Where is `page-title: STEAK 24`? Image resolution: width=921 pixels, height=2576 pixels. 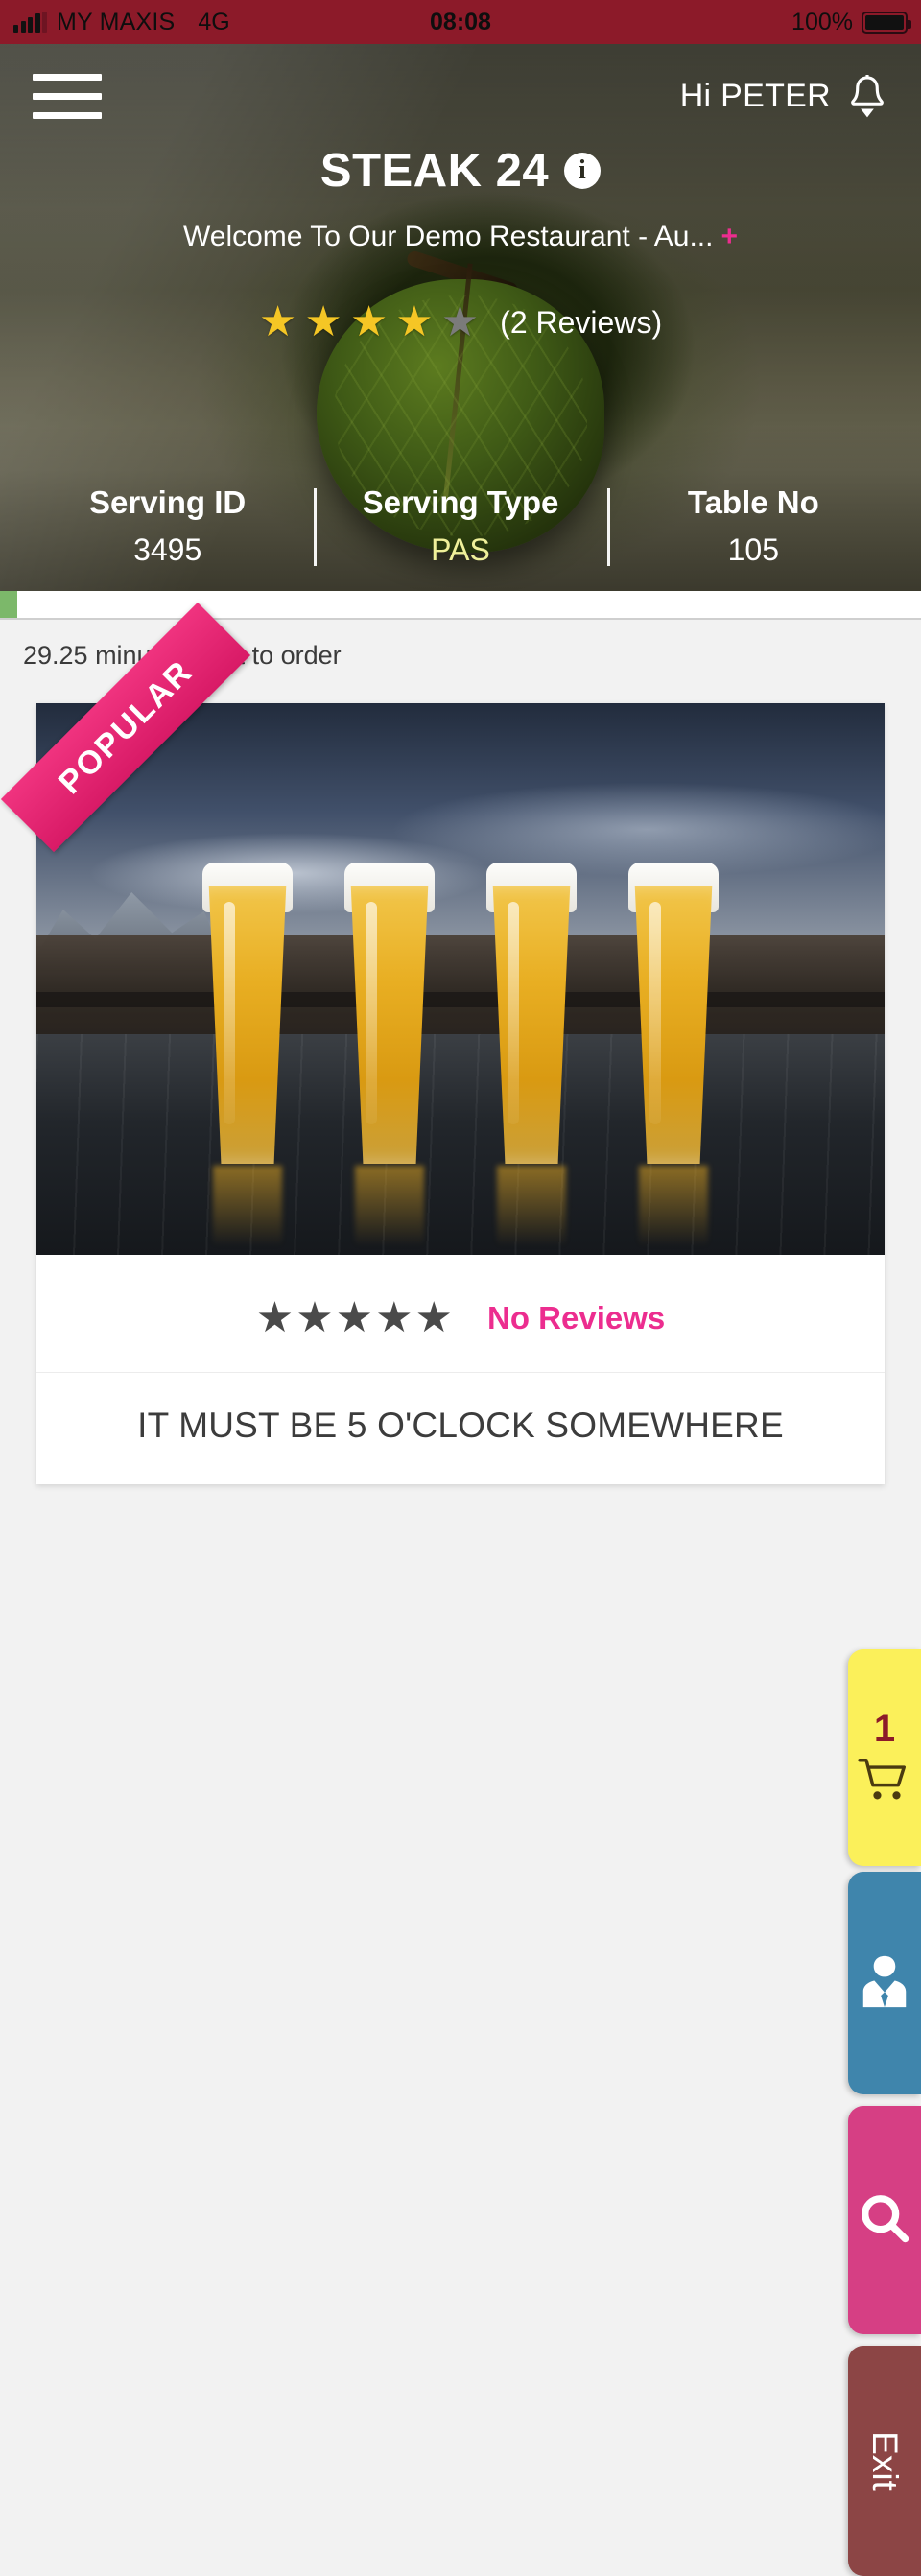
page-title: STEAK 24 is located at coordinates (434, 171).